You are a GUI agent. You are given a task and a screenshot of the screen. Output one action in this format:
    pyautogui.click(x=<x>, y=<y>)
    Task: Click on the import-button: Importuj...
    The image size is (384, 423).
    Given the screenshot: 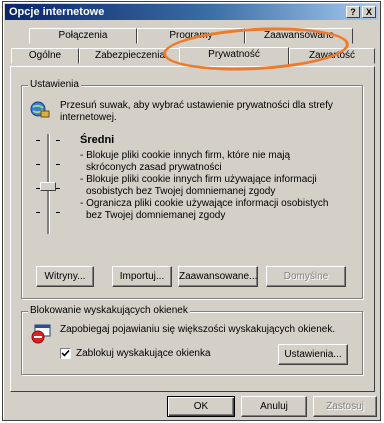 What is the action you would take?
    pyautogui.click(x=142, y=276)
    